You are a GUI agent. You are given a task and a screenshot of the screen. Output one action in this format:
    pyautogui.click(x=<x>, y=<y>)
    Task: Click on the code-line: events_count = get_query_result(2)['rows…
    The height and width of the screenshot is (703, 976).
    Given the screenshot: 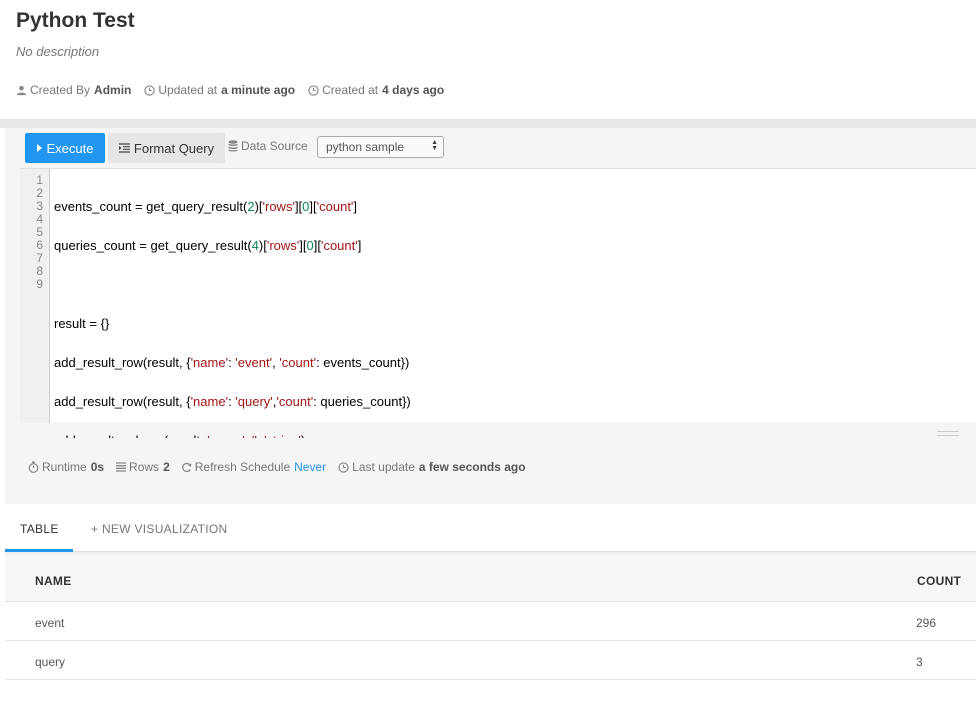 What is the action you would take?
    pyautogui.click(x=206, y=206)
    